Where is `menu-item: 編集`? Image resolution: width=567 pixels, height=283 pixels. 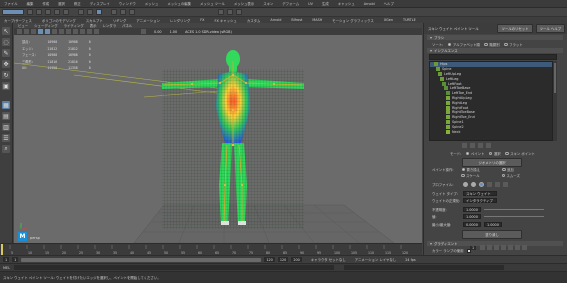
menu-item: 編集 is located at coordinates (30, 3).